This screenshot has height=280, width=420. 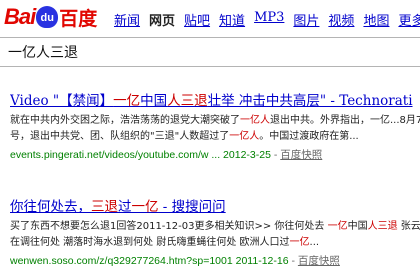 What do you see at coordinates (162, 21) in the screenshot?
I see `nav-web: 网页` at bounding box center [162, 21].